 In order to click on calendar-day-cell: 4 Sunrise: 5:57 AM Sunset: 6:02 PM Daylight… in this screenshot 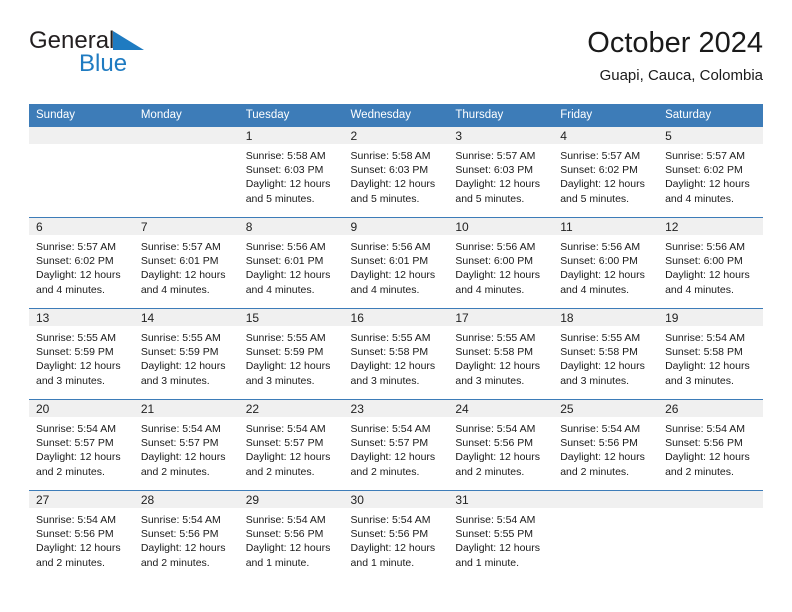, I will do `click(606, 172)`.